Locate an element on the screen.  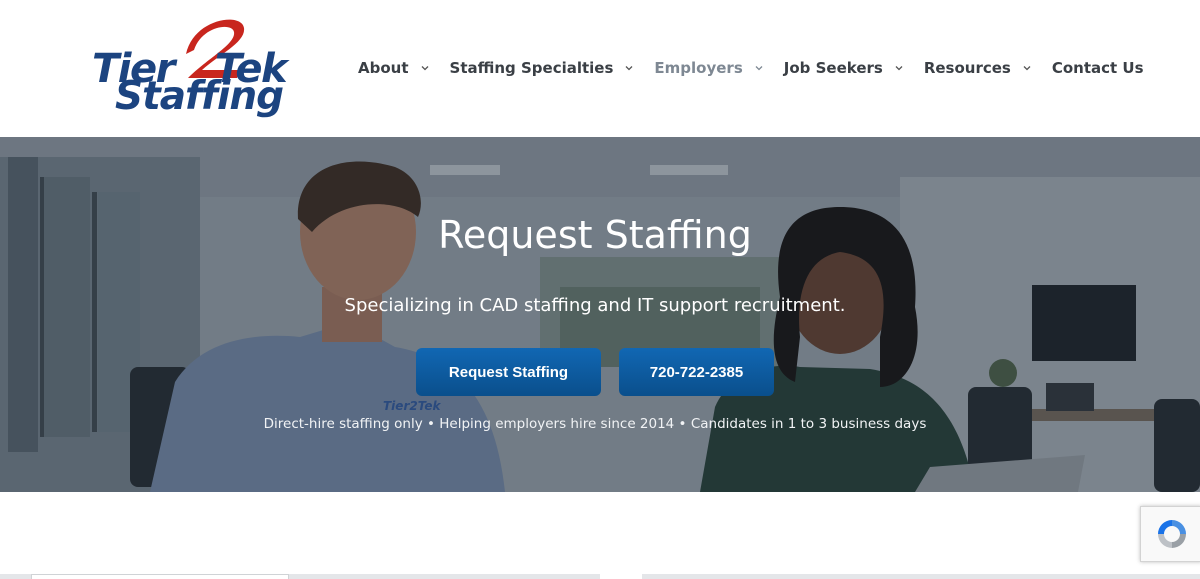
nav-item-staffing-specialties: Staffing Specialties is located at coordinates (542, 68).